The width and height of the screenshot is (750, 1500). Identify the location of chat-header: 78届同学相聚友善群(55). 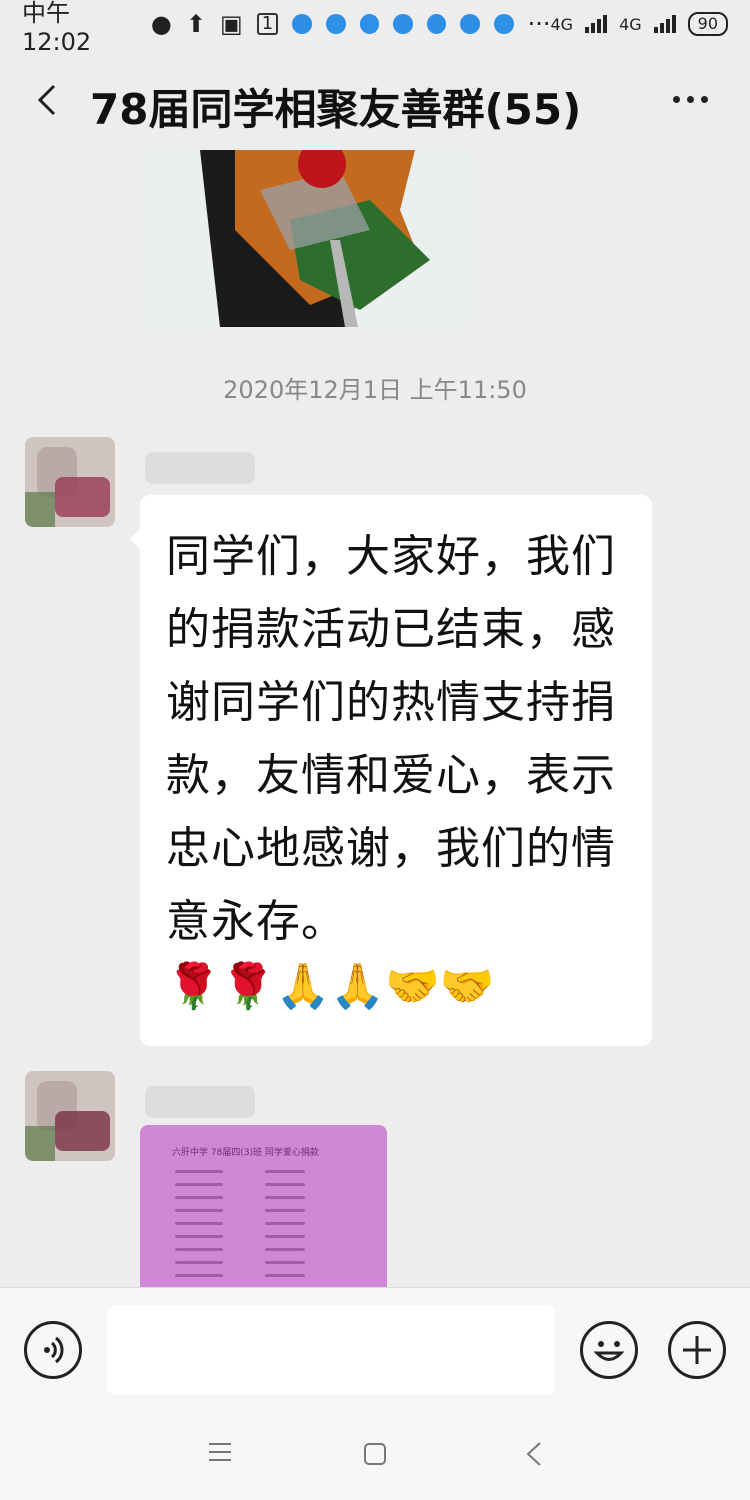
(375, 100).